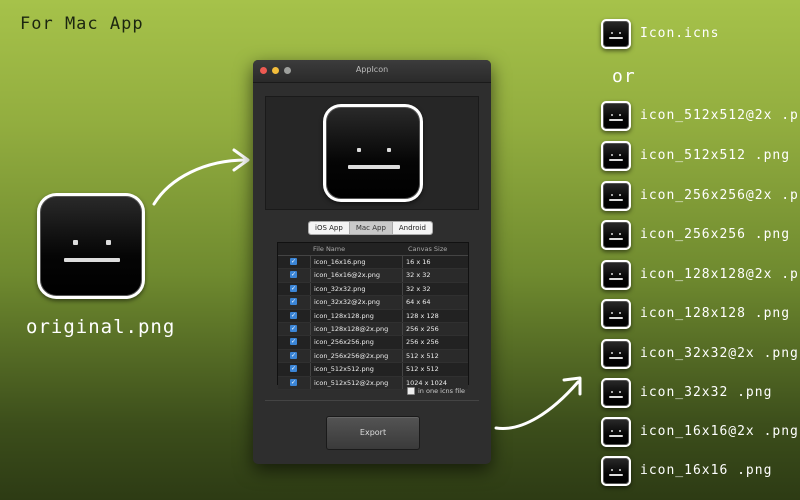 The width and height of the screenshot is (800, 500). Describe the element at coordinates (373, 433) in the screenshot. I see `export-button: Export` at that location.